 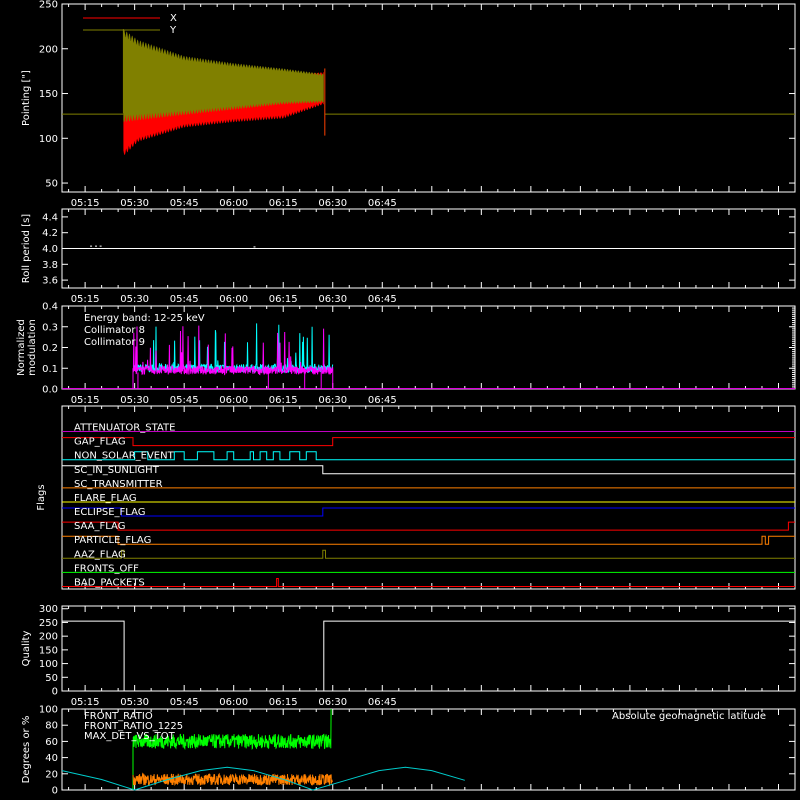 What do you see at coordinates (99, 526) in the screenshot?
I see `flag-saa-flag-label: SAA_FLAG` at bounding box center [99, 526].